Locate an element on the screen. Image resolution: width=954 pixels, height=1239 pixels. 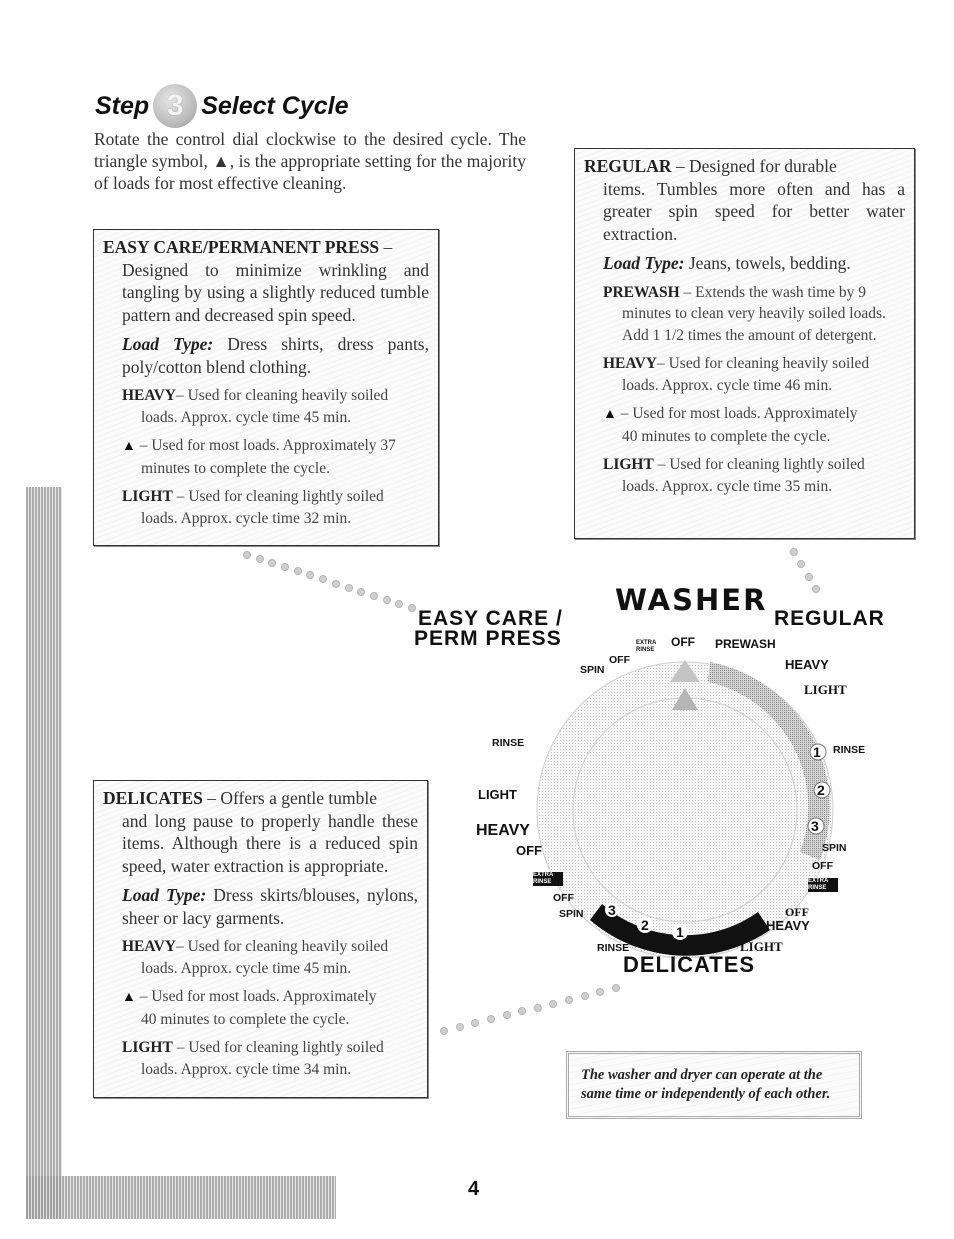
cycle-name: EASY CARE/PERMANENT PRESS is located at coordinates (241, 247).